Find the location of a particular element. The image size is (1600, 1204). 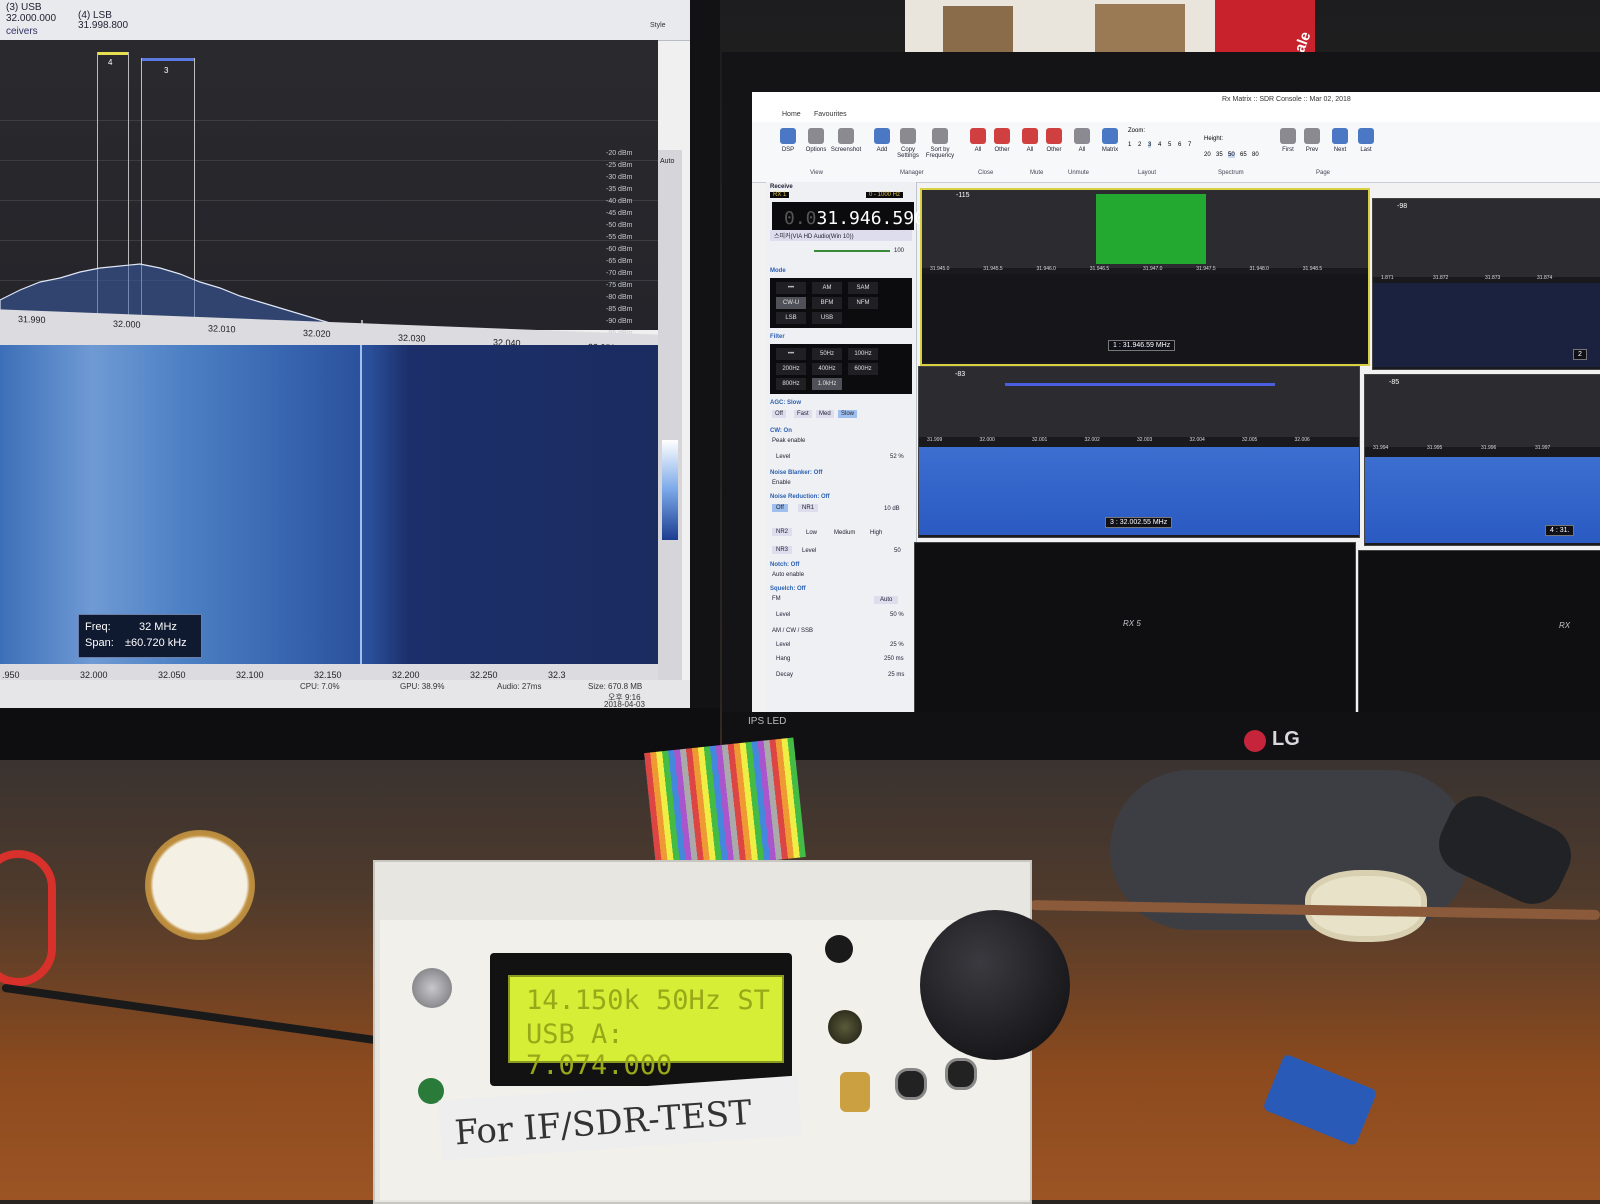

agc-off: Off is located at coordinates (779, 414).